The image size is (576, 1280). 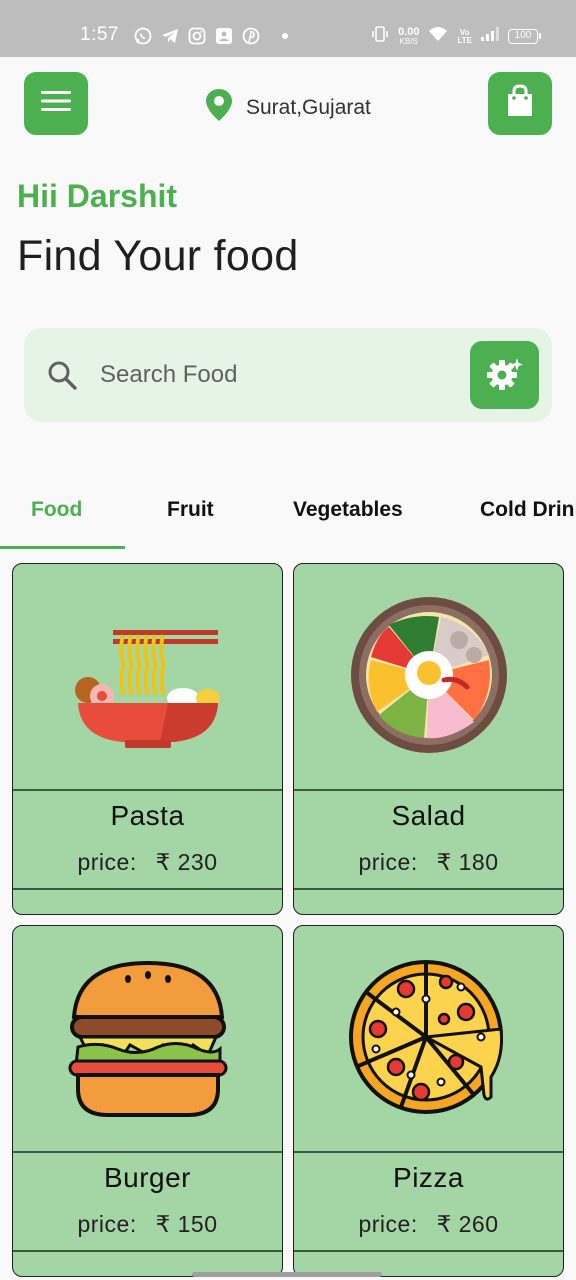 I want to click on shopping-bag-icon, so click(x=520, y=103).